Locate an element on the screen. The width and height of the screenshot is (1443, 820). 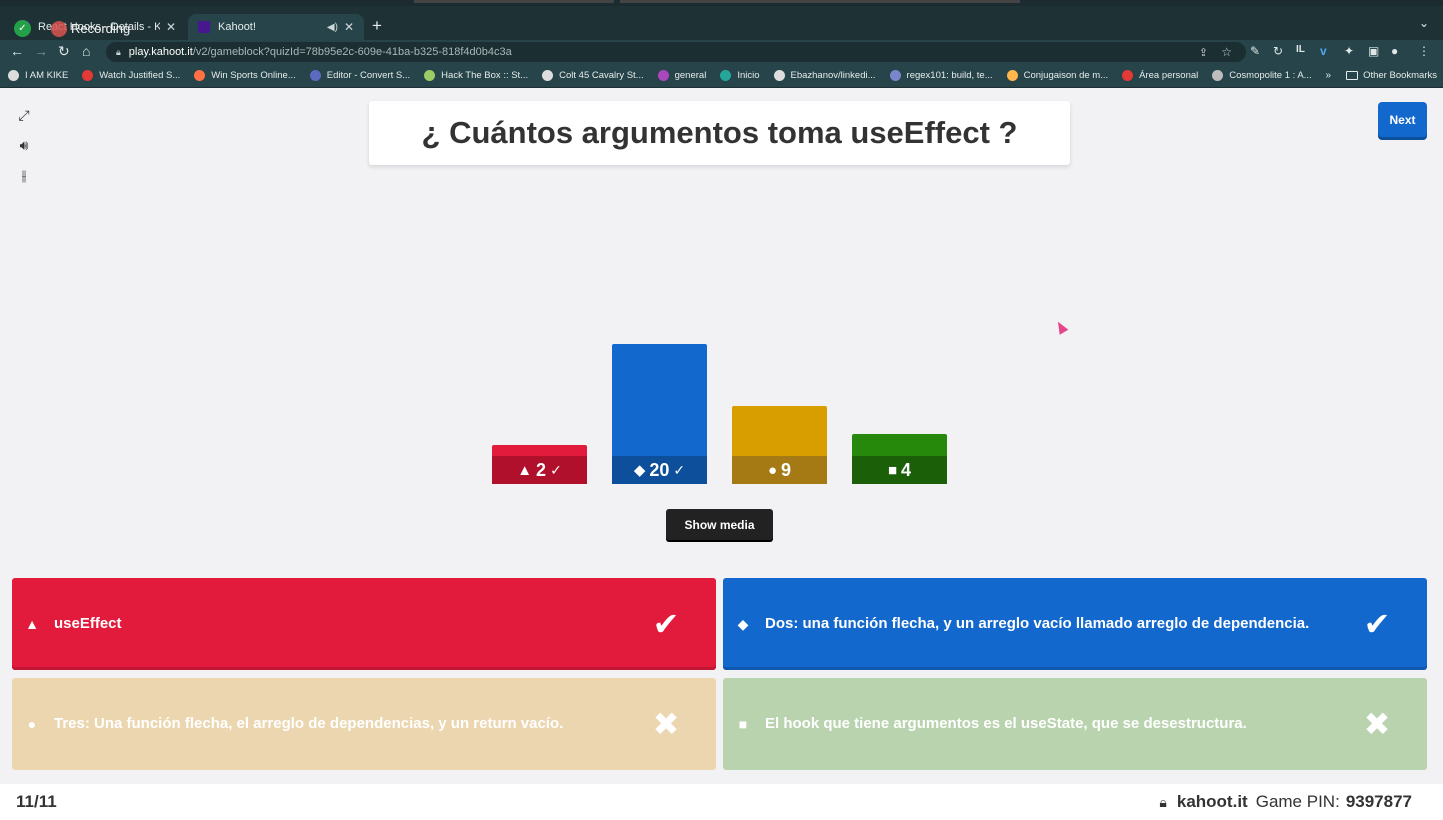
bookmark-item: Inicio is located at coordinates (740, 75).